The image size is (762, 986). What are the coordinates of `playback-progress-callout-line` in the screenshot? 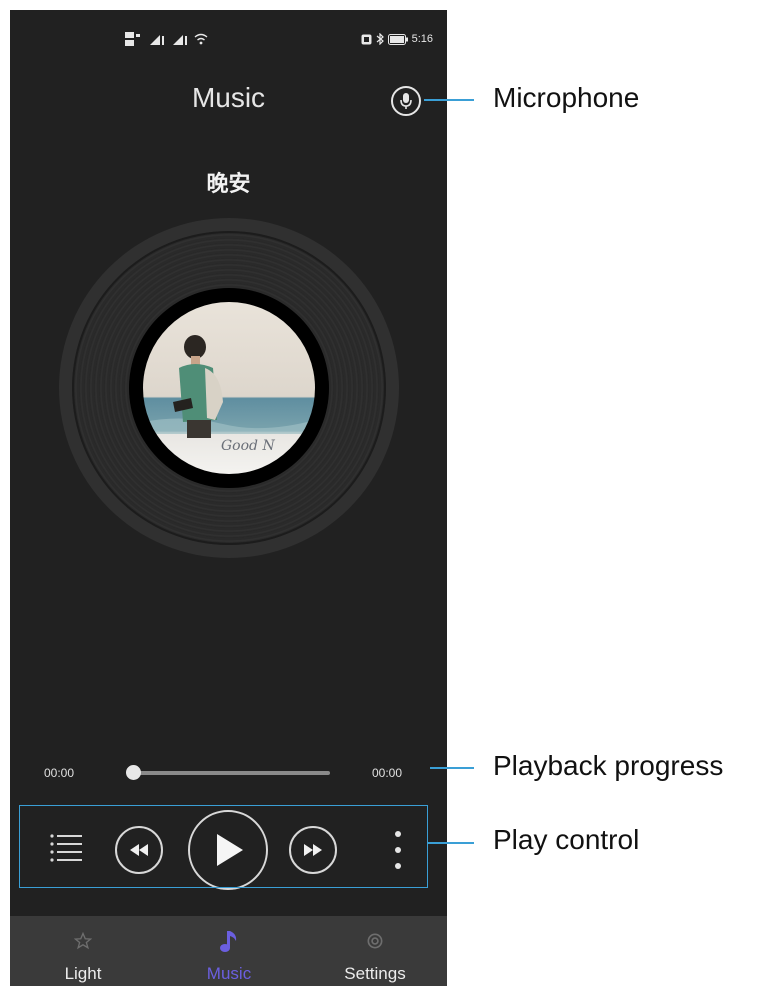 It's located at (452, 768).